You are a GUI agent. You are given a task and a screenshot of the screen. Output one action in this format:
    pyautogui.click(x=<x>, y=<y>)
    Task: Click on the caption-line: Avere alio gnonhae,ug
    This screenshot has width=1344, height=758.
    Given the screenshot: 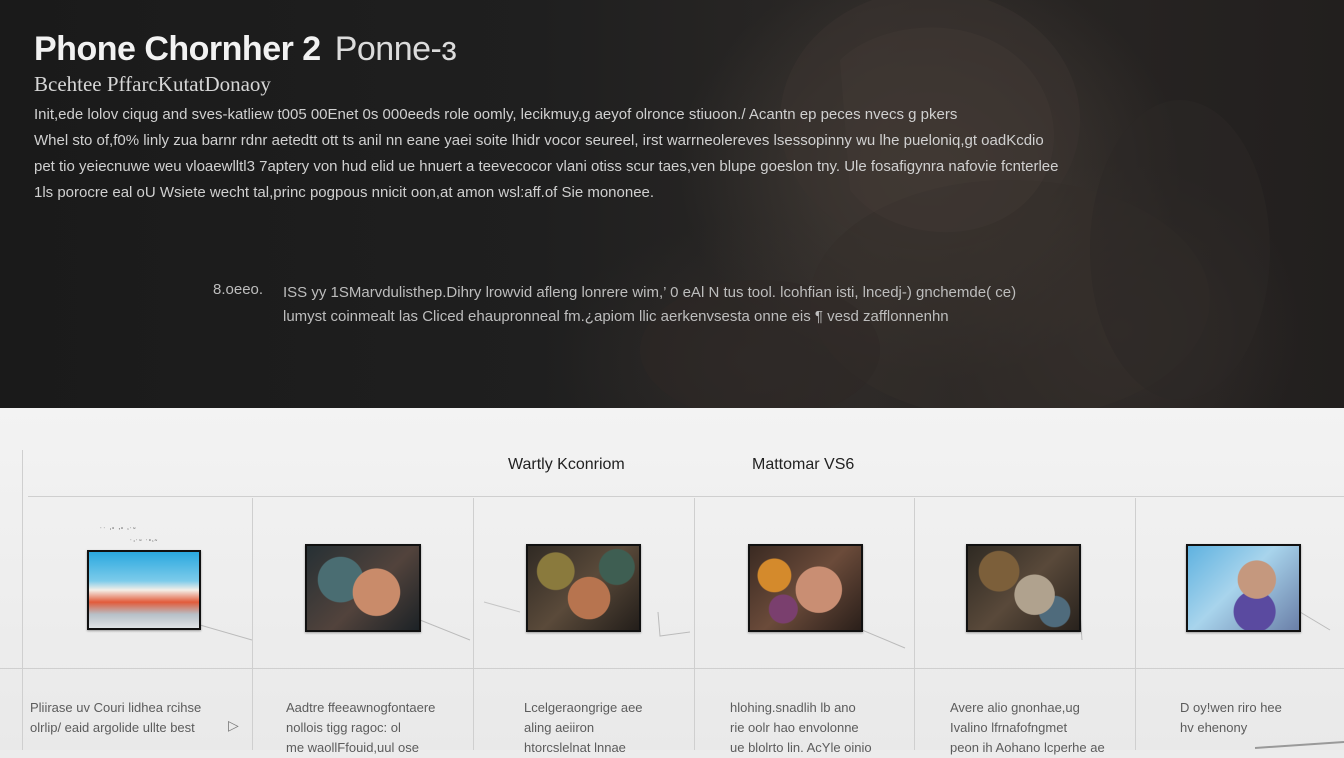 What is the action you would take?
    pyautogui.click(x=1015, y=707)
    